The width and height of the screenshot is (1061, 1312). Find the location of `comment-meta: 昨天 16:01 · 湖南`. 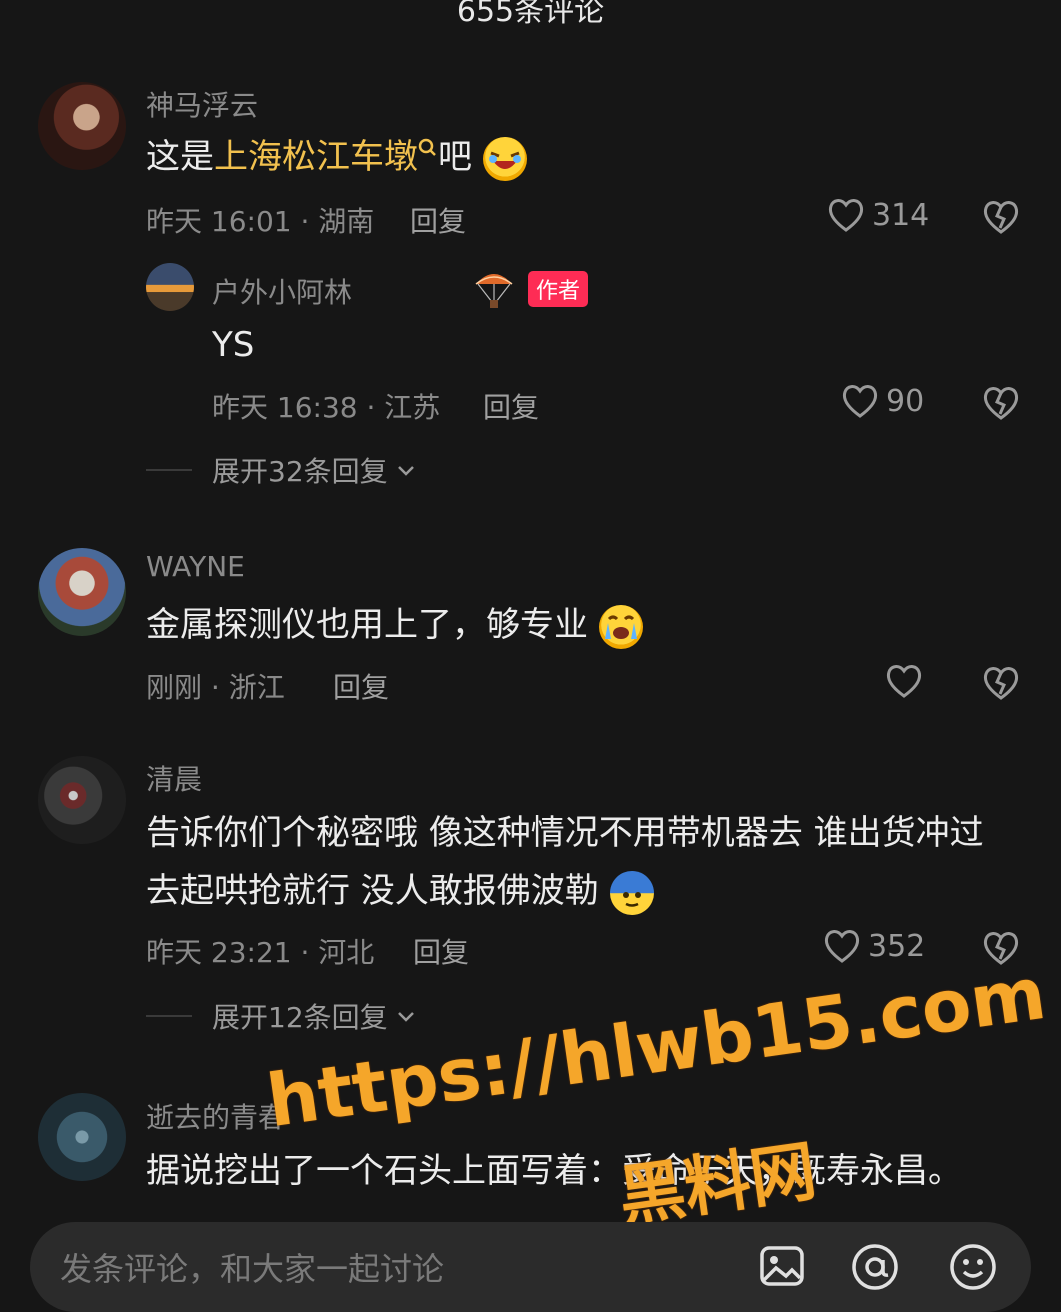

comment-meta: 昨天 16:01 · 湖南 is located at coordinates (260, 221).